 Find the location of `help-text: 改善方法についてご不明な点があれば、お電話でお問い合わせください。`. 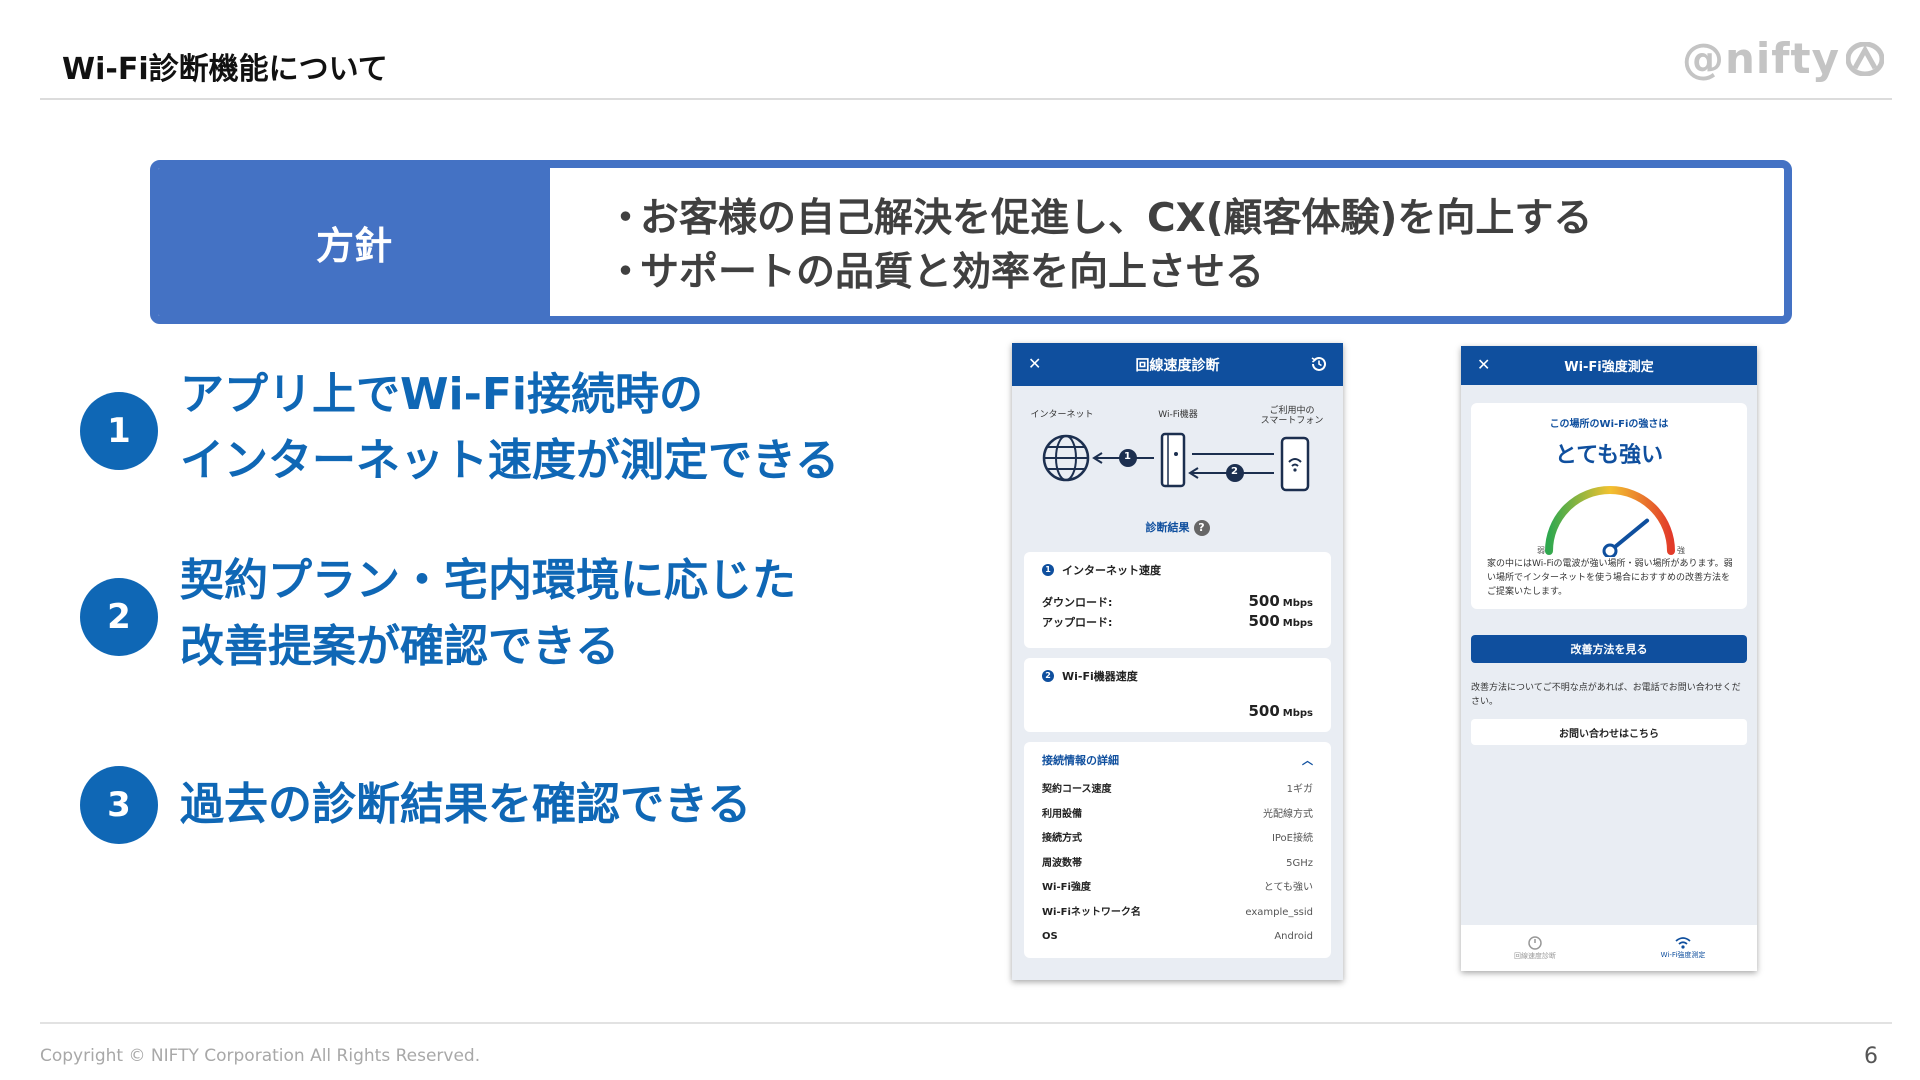

help-text: 改善方法についてご不明な点があれば、お電話でお問い合わせください。 is located at coordinates (1606, 695).